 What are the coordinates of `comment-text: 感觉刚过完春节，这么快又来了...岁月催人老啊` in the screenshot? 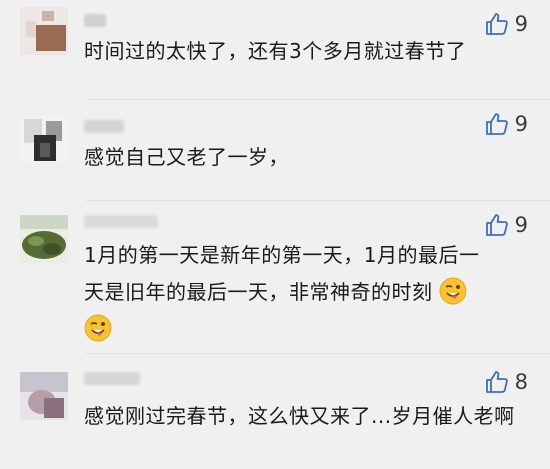 It's located at (299, 416).